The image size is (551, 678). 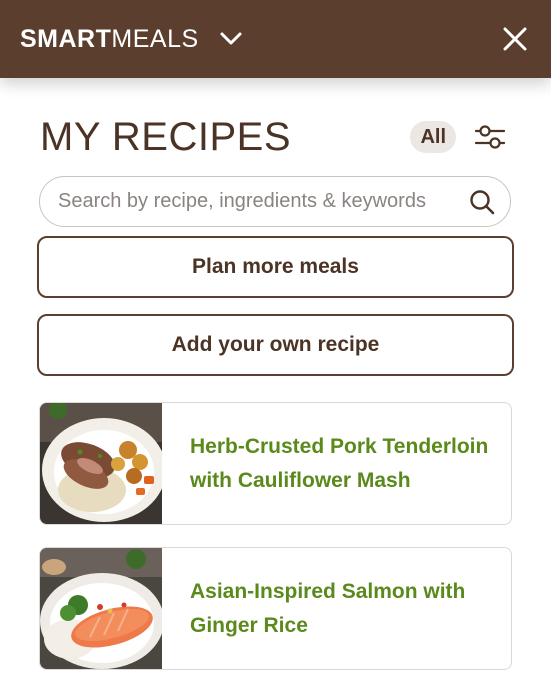 I want to click on pork-tenderloin-photo, so click(x=101, y=463).